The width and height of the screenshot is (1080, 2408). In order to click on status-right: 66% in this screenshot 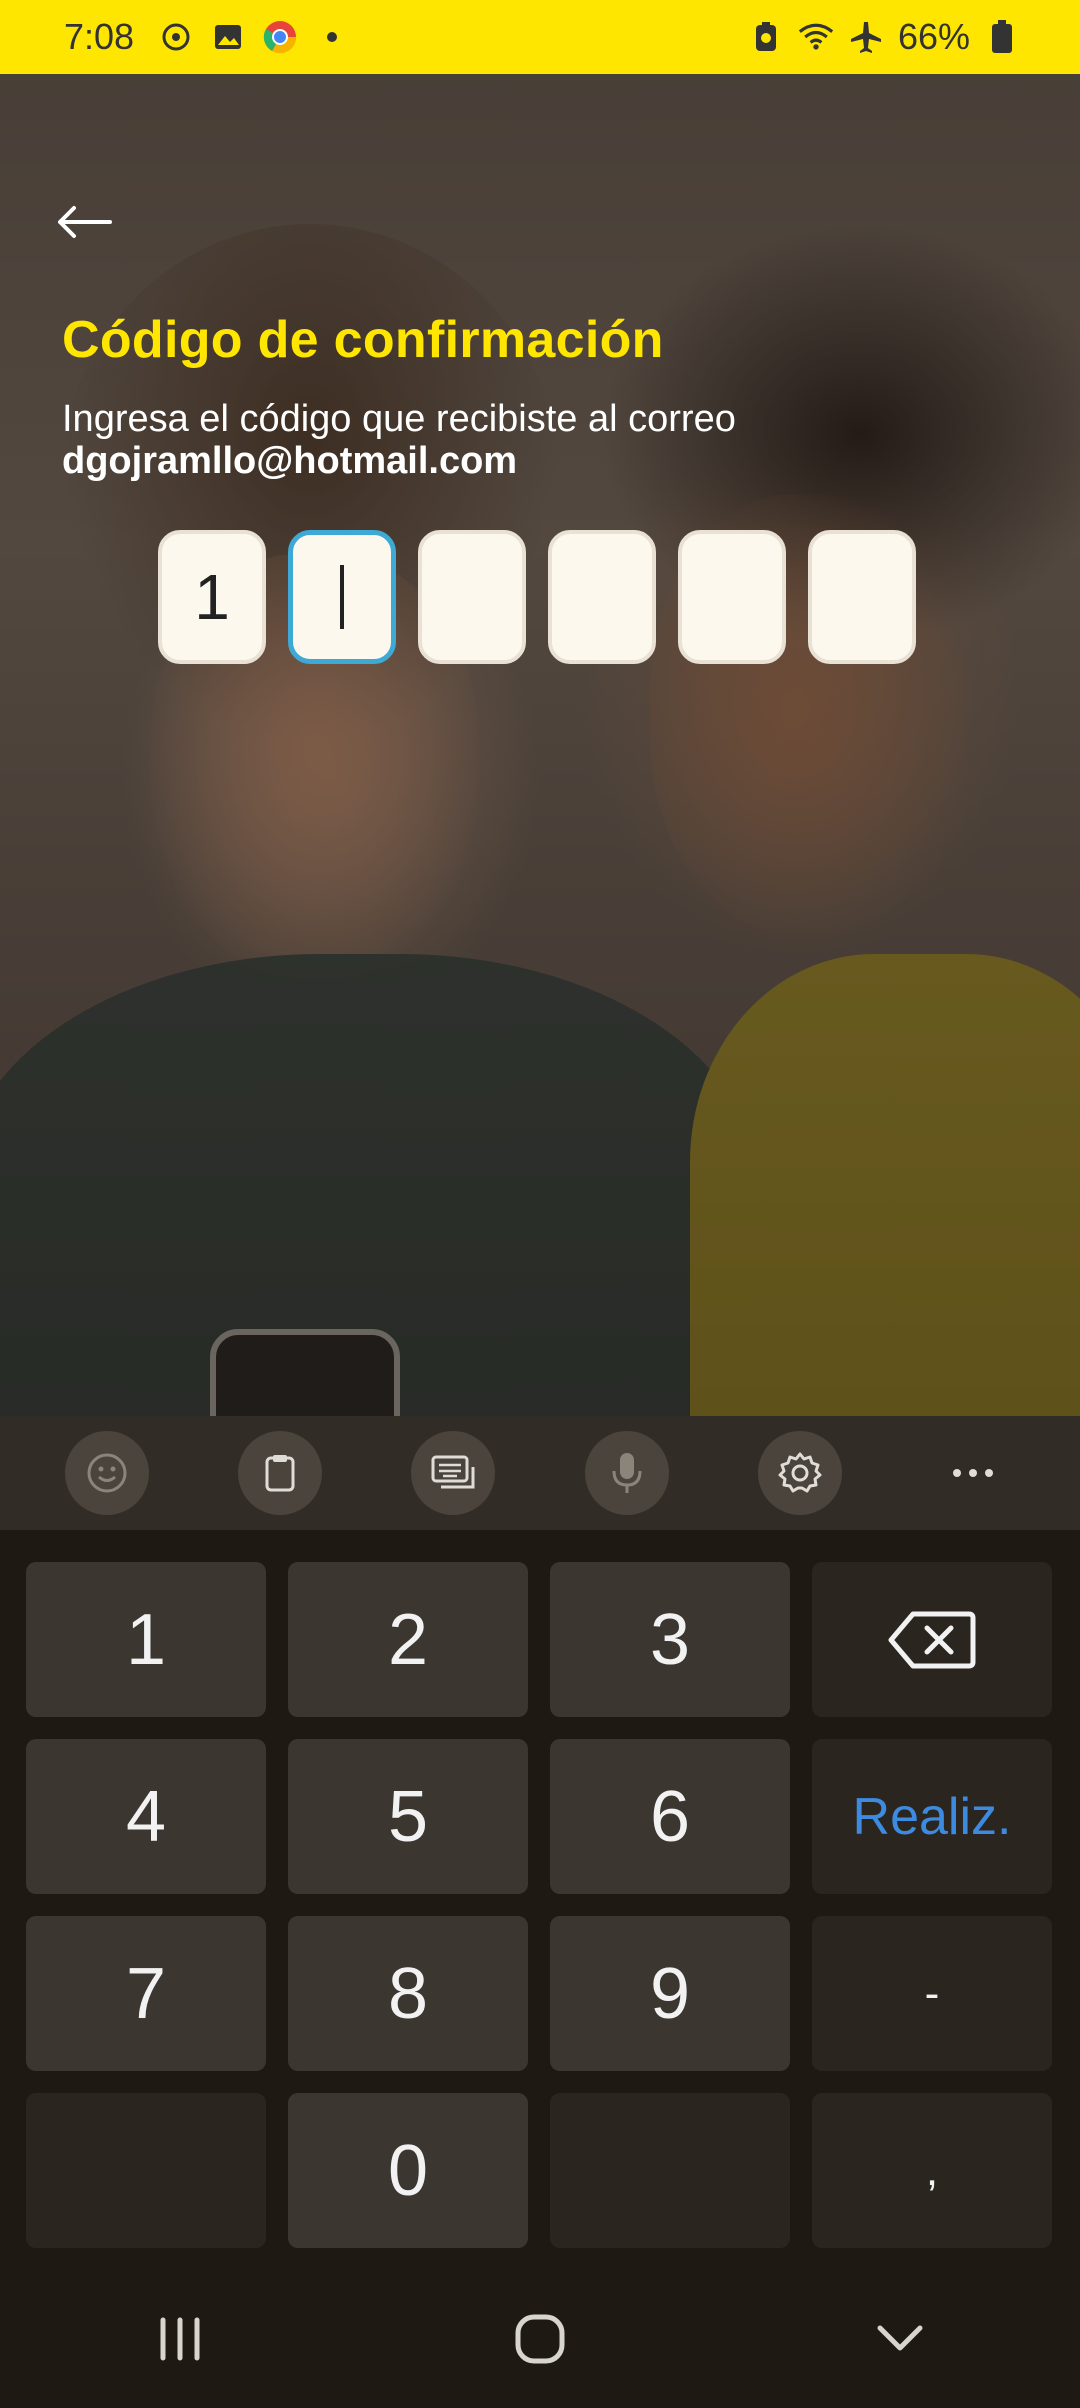, I will do `click(884, 37)`.